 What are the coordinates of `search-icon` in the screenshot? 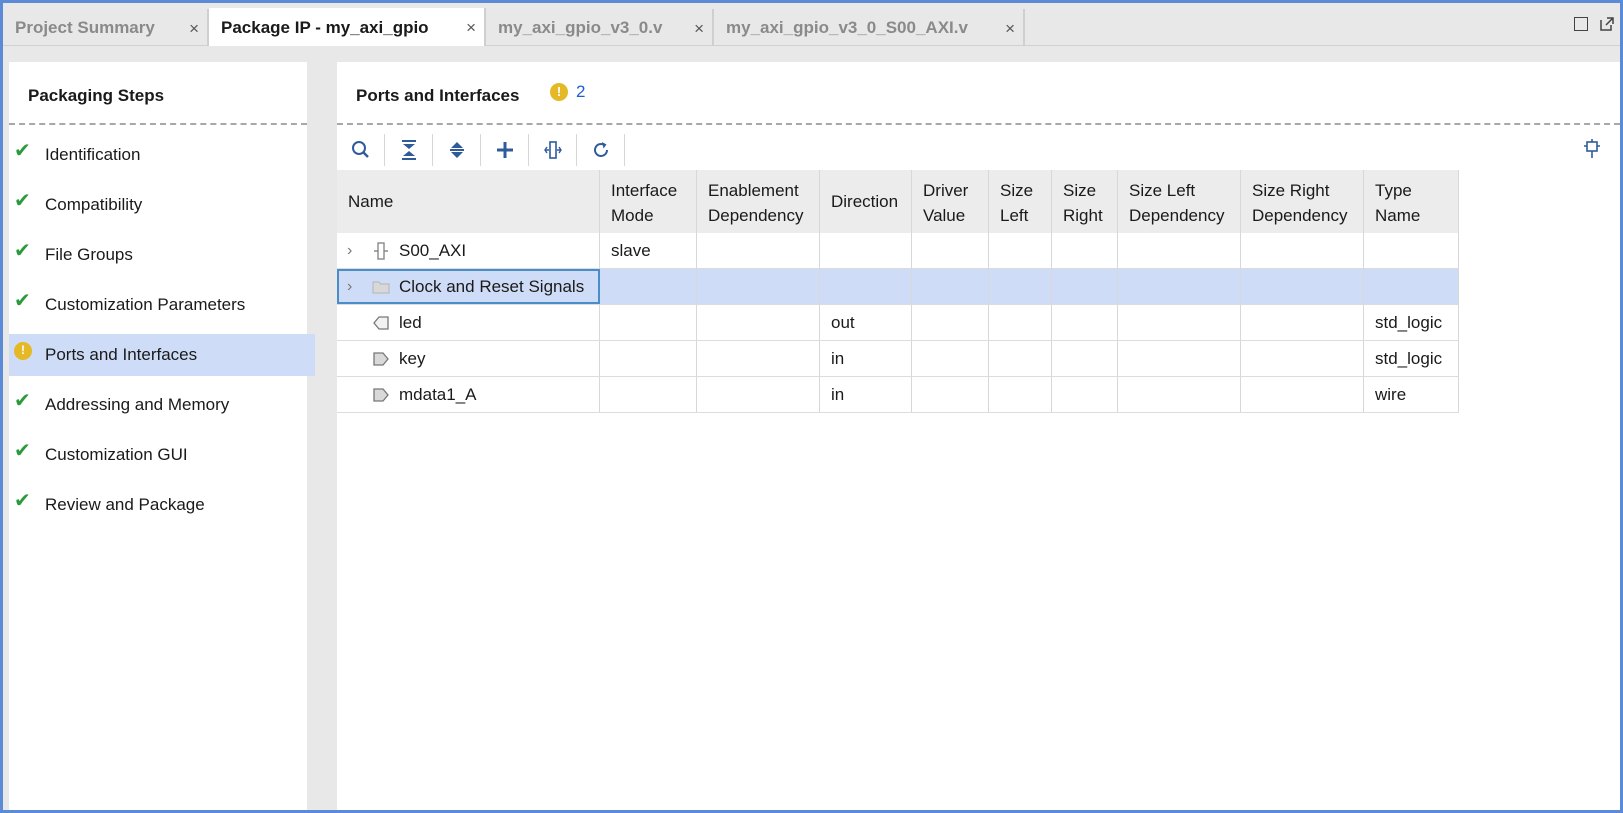 It's located at (360, 149).